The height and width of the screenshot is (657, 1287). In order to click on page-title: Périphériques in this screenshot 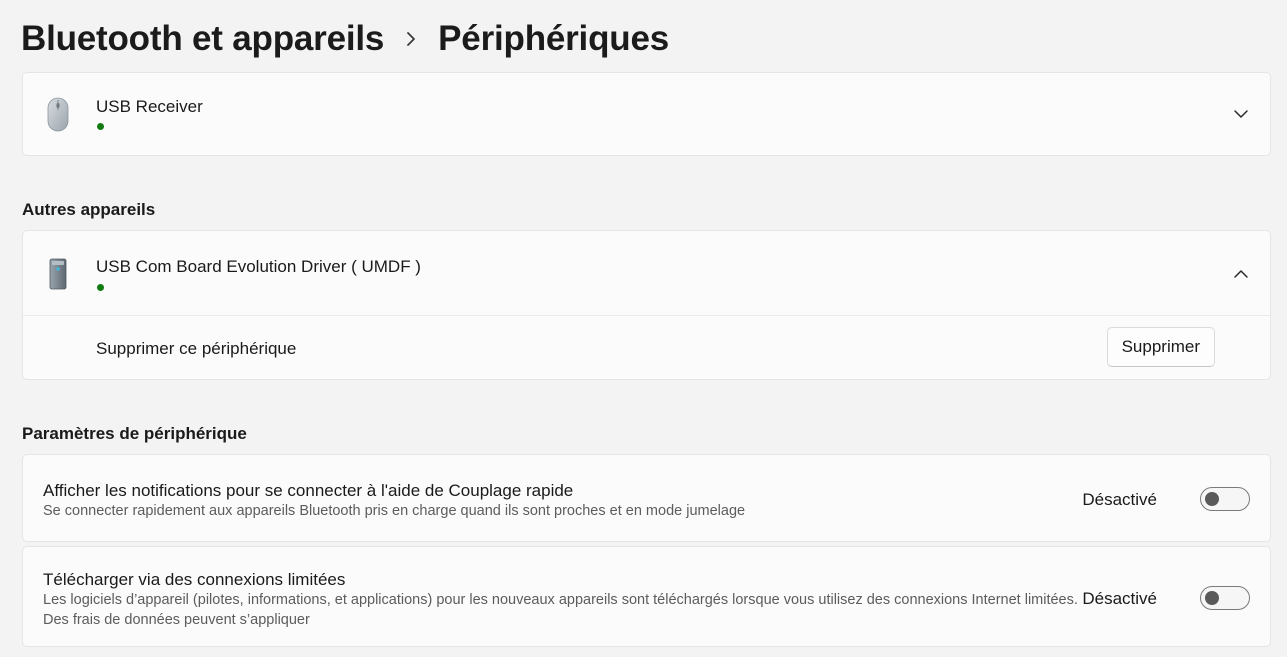, I will do `click(553, 38)`.